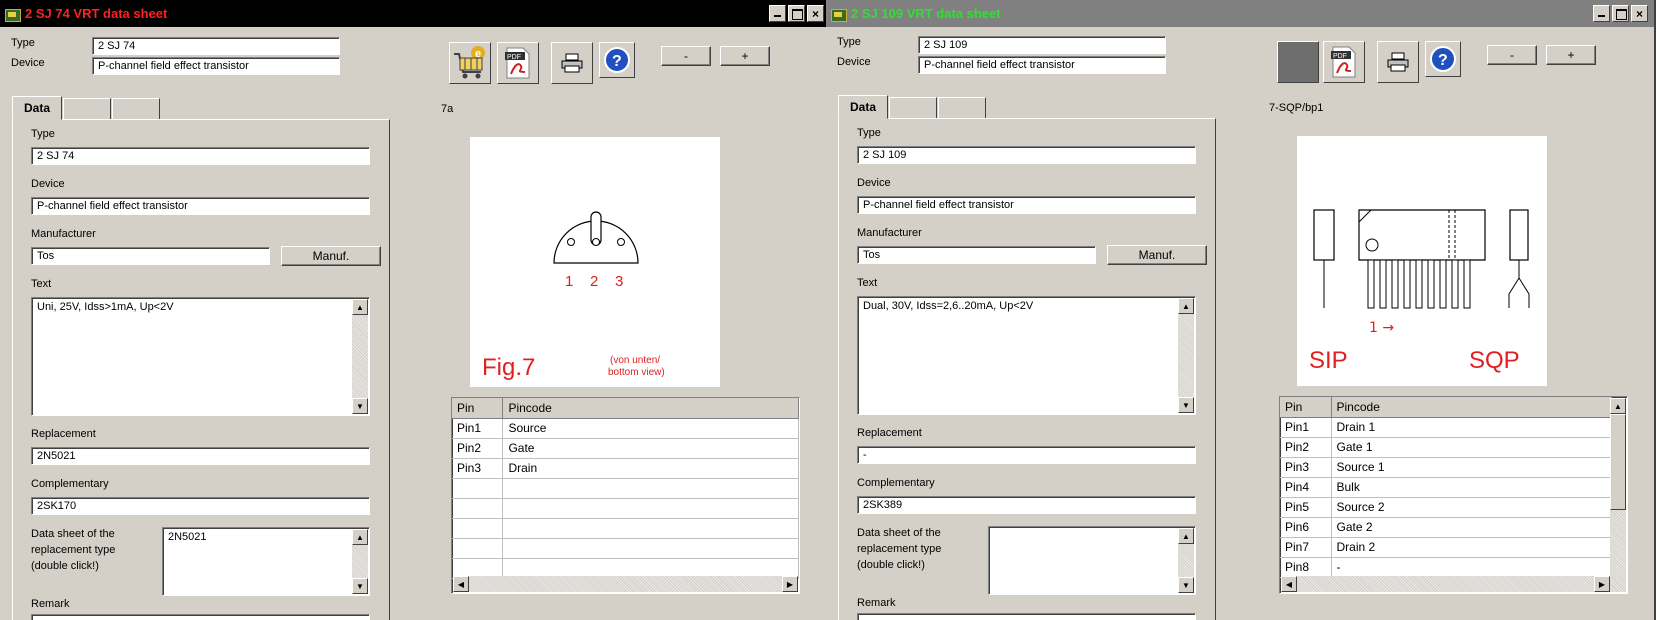 This screenshot has height=620, width=1656. I want to click on complementary-field: 2SK170, so click(200, 506).